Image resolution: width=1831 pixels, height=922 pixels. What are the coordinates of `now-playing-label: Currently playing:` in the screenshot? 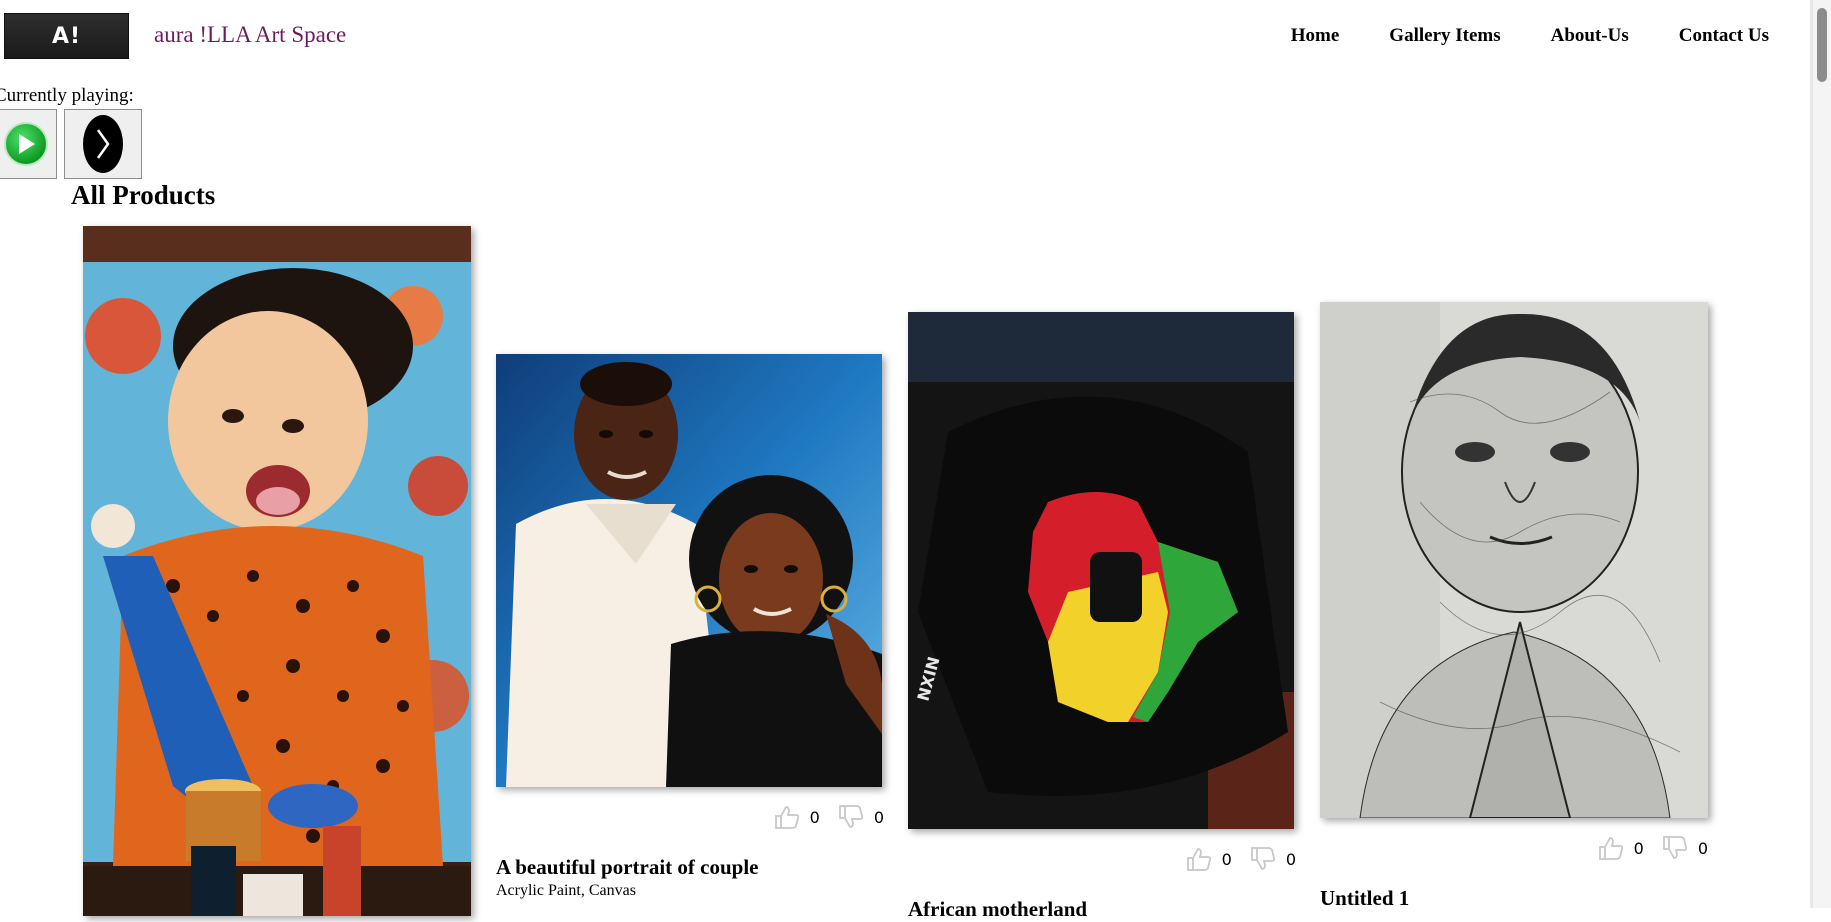 It's located at (67, 95).